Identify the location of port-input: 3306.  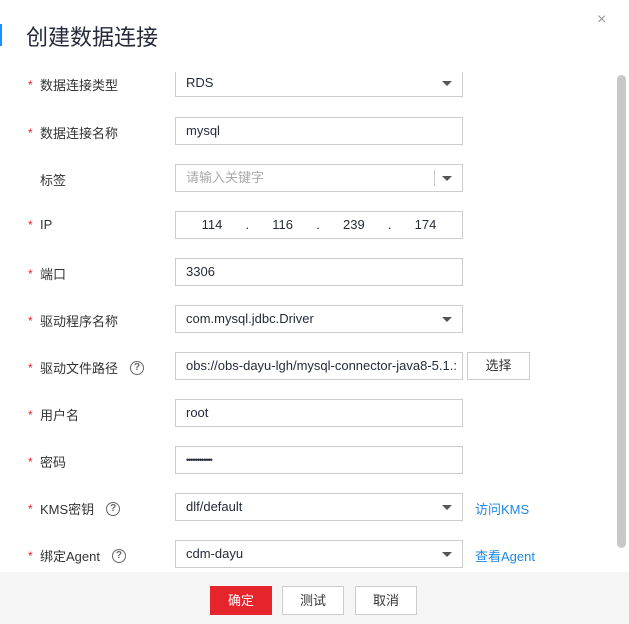
(319, 272).